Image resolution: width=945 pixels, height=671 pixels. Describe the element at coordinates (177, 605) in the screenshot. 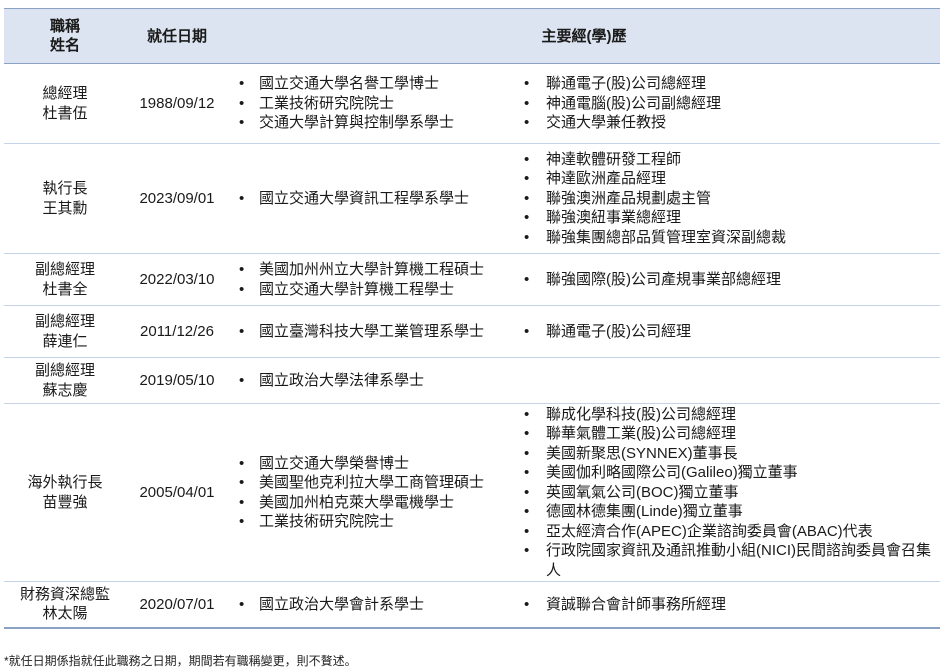

I see `start-date: 2020/07/01` at that location.